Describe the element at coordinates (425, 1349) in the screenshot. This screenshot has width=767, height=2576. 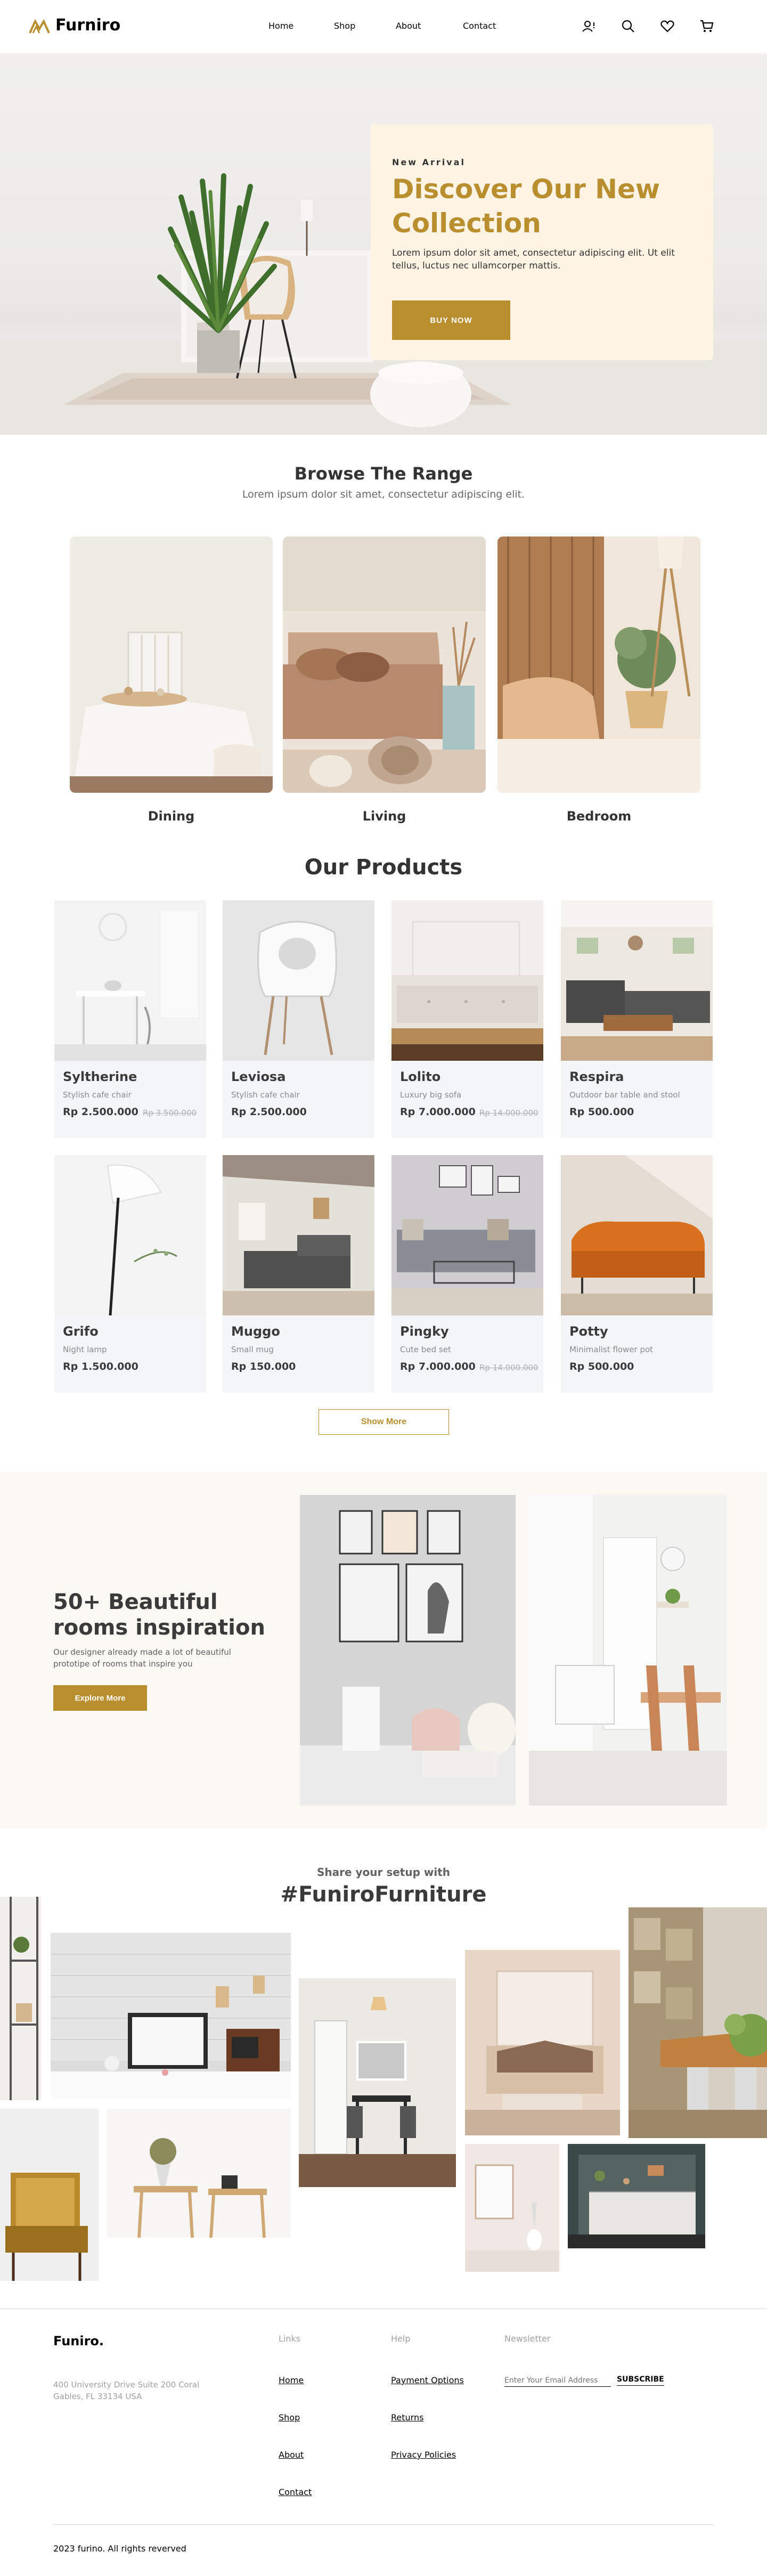
I see `product-description: Cute bed set` at that location.